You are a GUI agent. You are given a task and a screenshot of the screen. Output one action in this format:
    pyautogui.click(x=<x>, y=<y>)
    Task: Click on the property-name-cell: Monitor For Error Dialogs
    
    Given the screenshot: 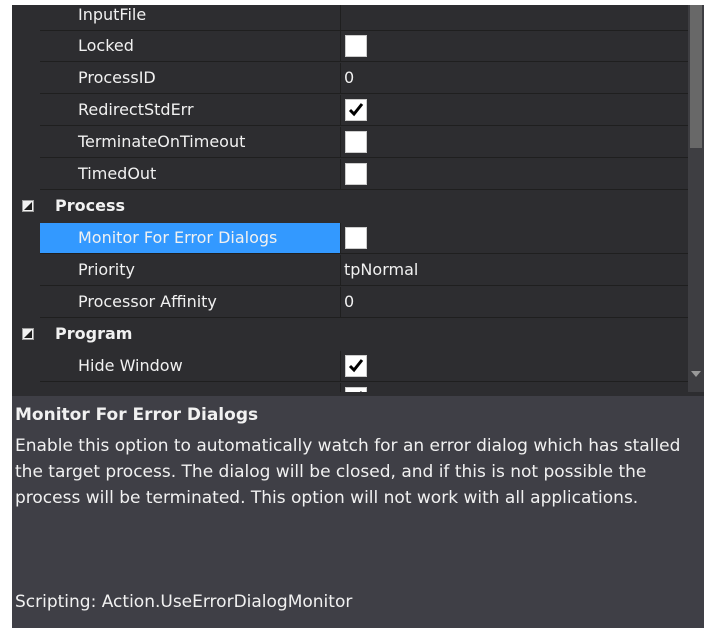 What is the action you would take?
    pyautogui.click(x=190, y=238)
    